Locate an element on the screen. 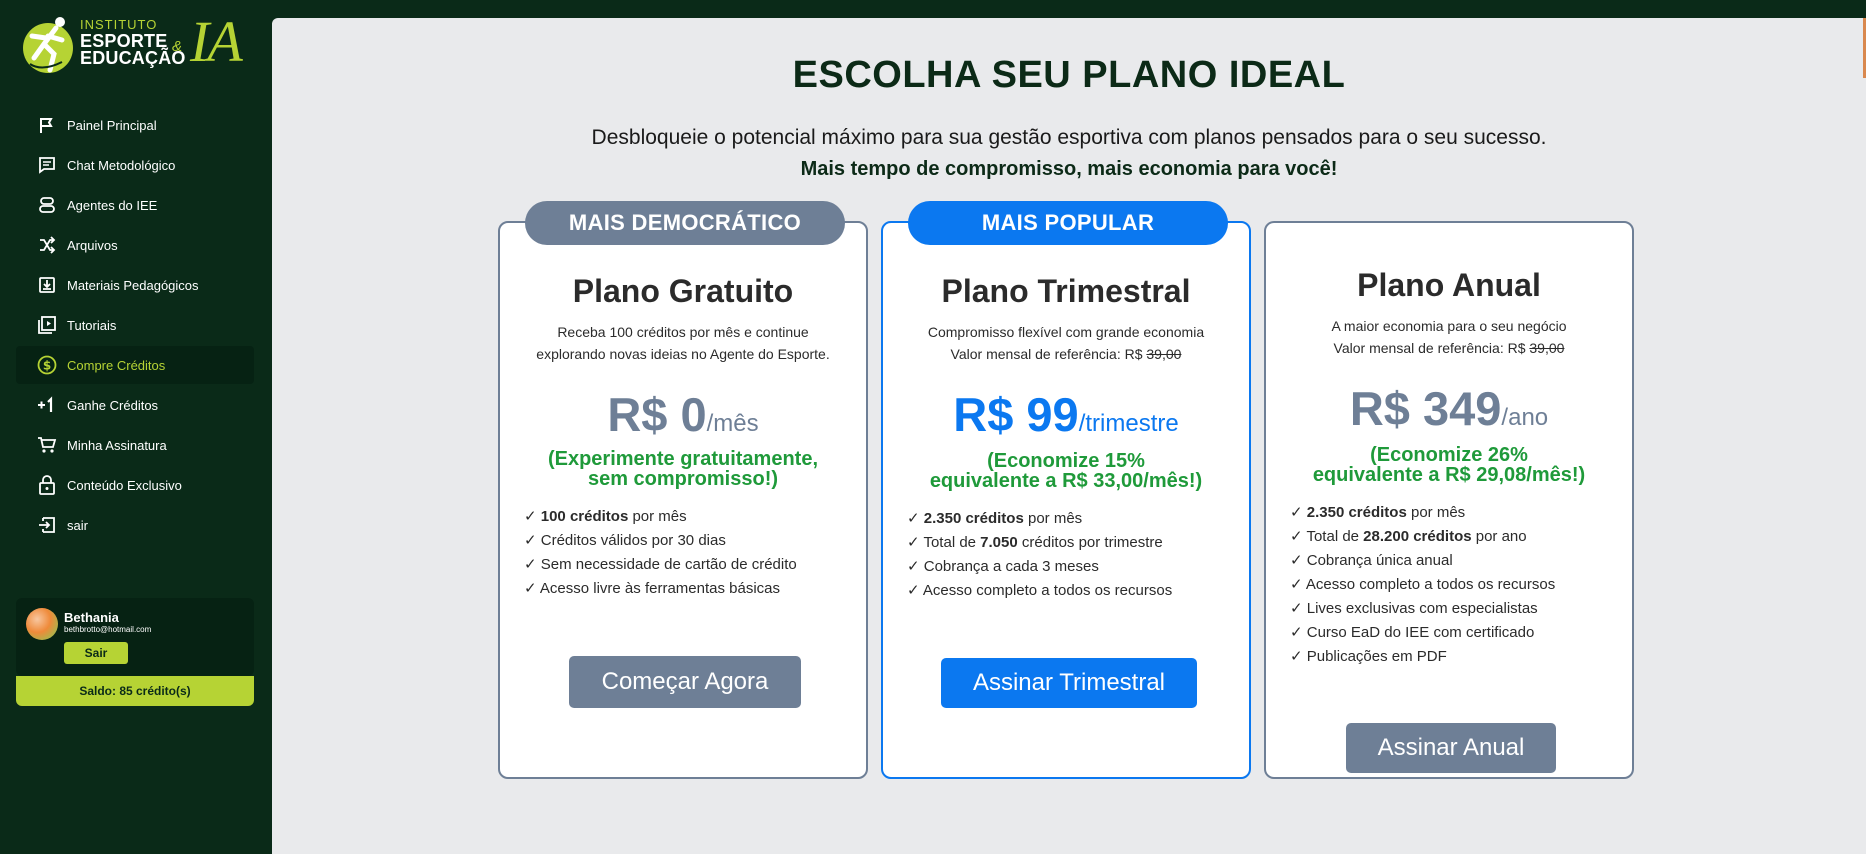  promo-line: (Economize 15% is located at coordinates (1066, 461).